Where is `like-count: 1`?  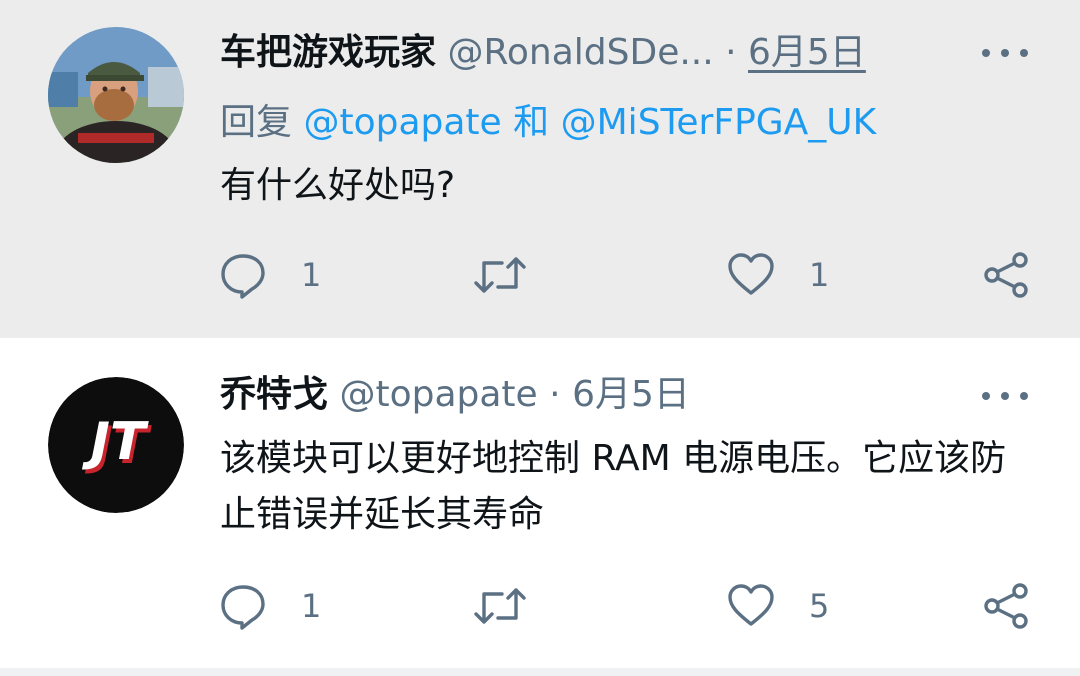 like-count: 1 is located at coordinates (819, 275).